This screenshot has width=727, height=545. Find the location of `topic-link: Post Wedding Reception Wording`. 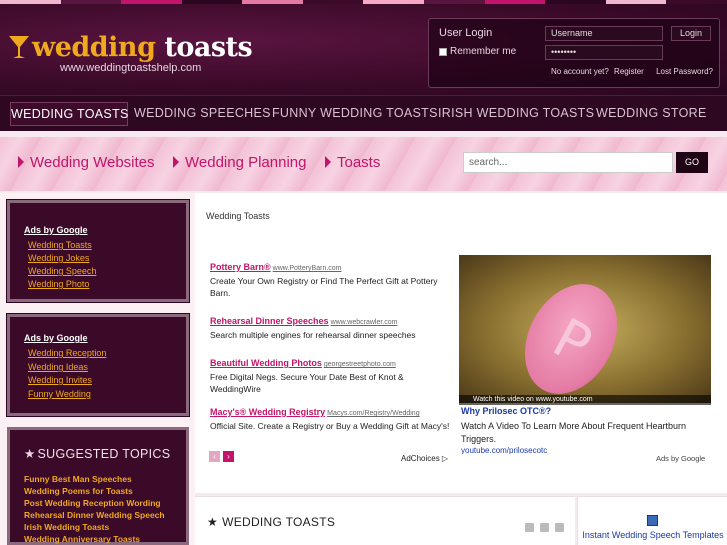

topic-link: Post Wedding Reception Wording is located at coordinates (92, 503).